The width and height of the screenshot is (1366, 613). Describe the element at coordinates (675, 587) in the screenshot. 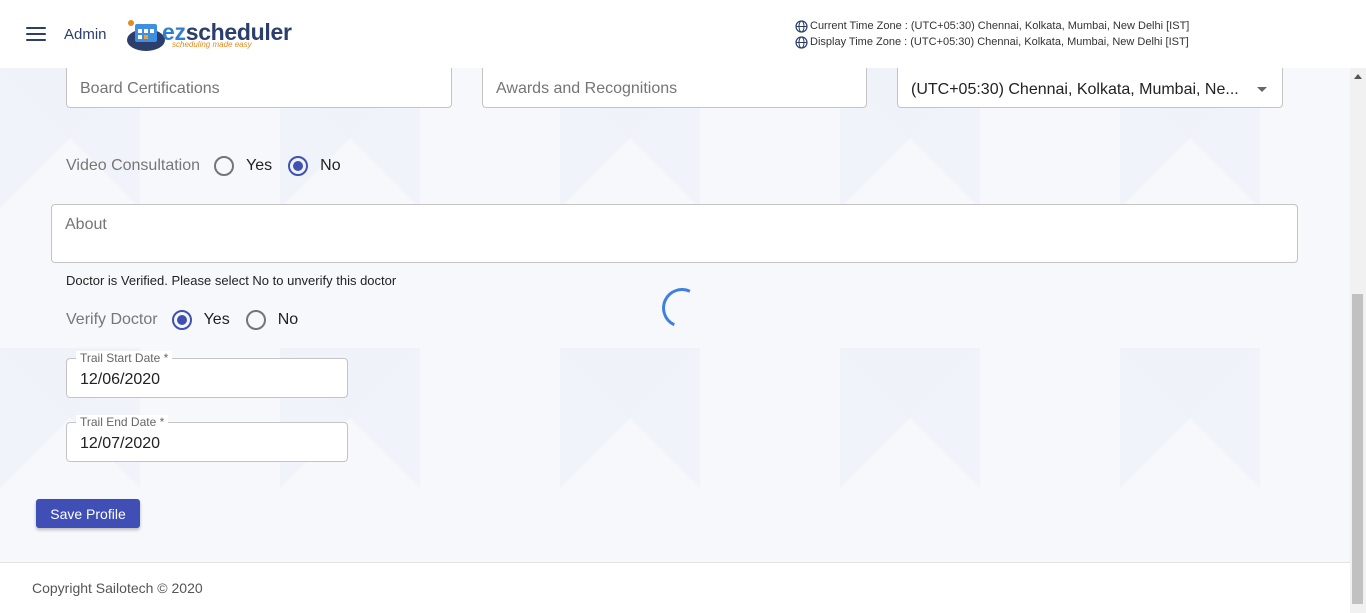

I see `footer: Copyright Sailotech © 2020` at that location.